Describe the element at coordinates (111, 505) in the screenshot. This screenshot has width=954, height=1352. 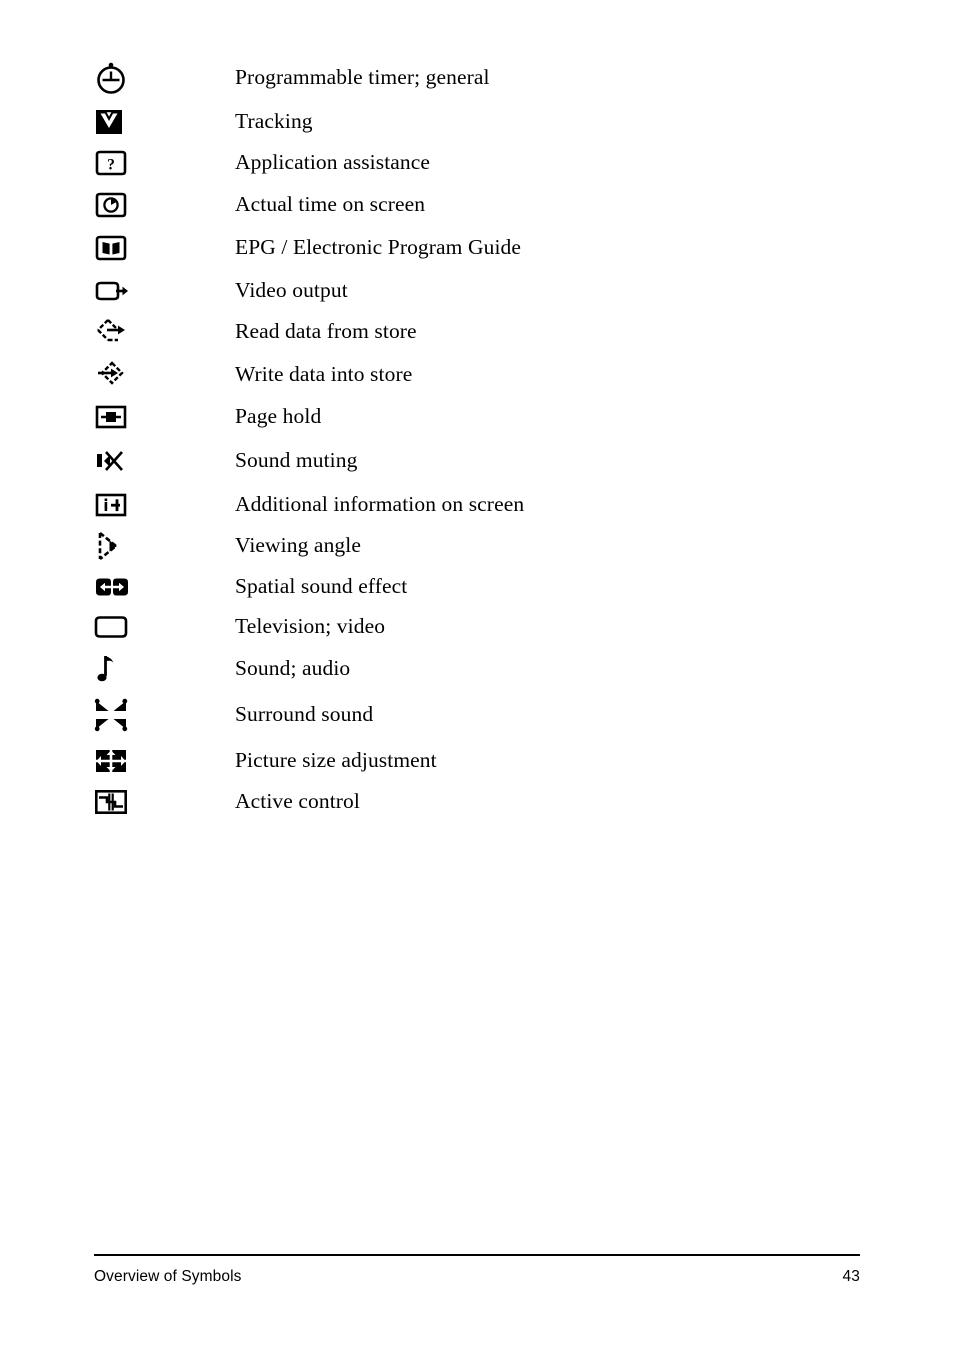
I see `additional-information-icon` at that location.